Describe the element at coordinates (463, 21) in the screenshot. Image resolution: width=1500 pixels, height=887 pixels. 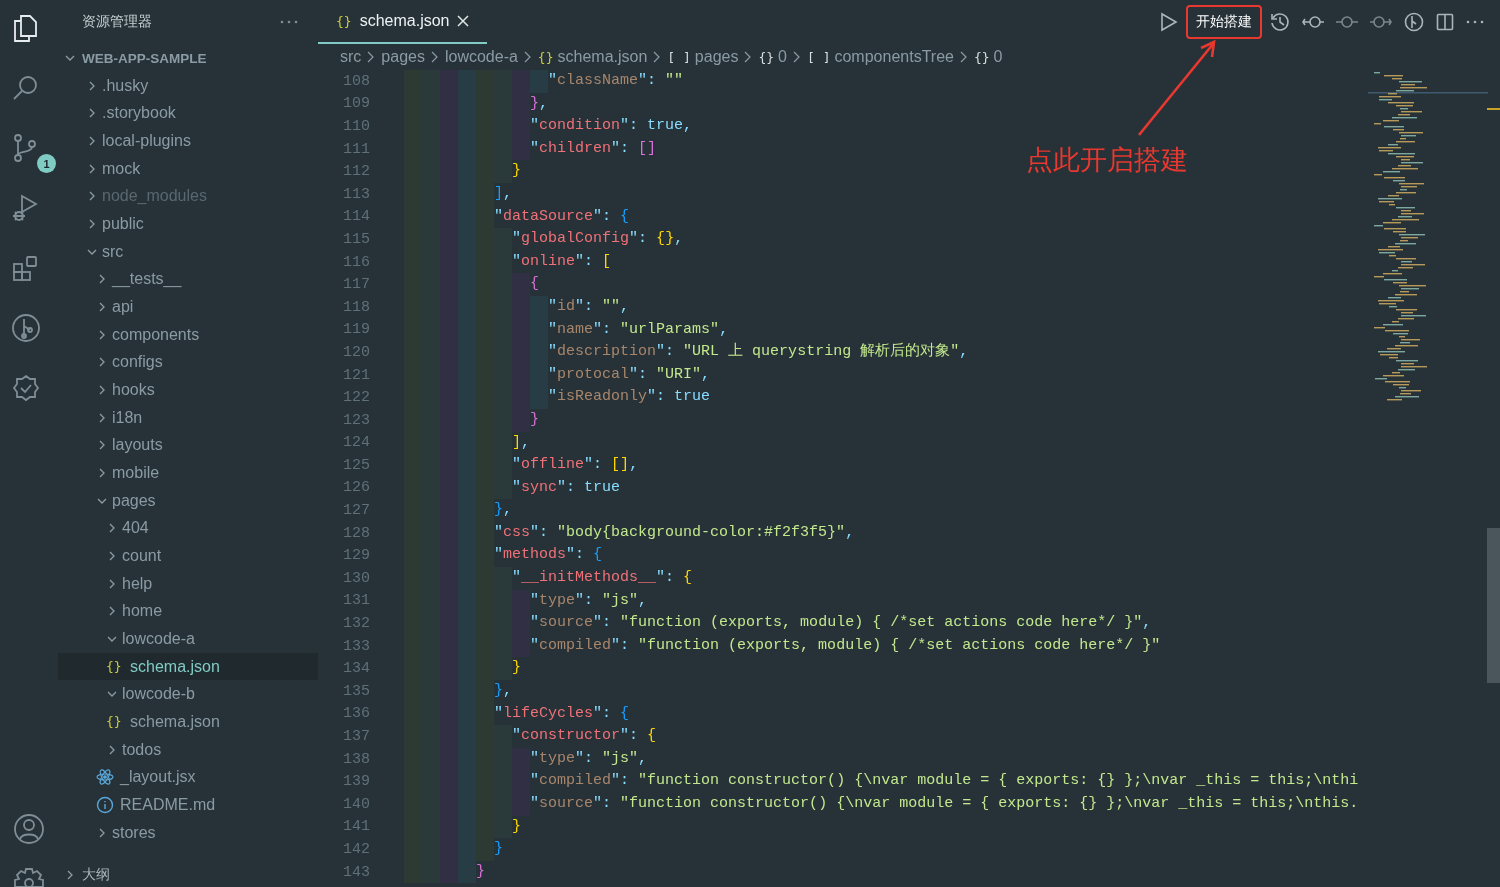
I see `close-icon` at that location.